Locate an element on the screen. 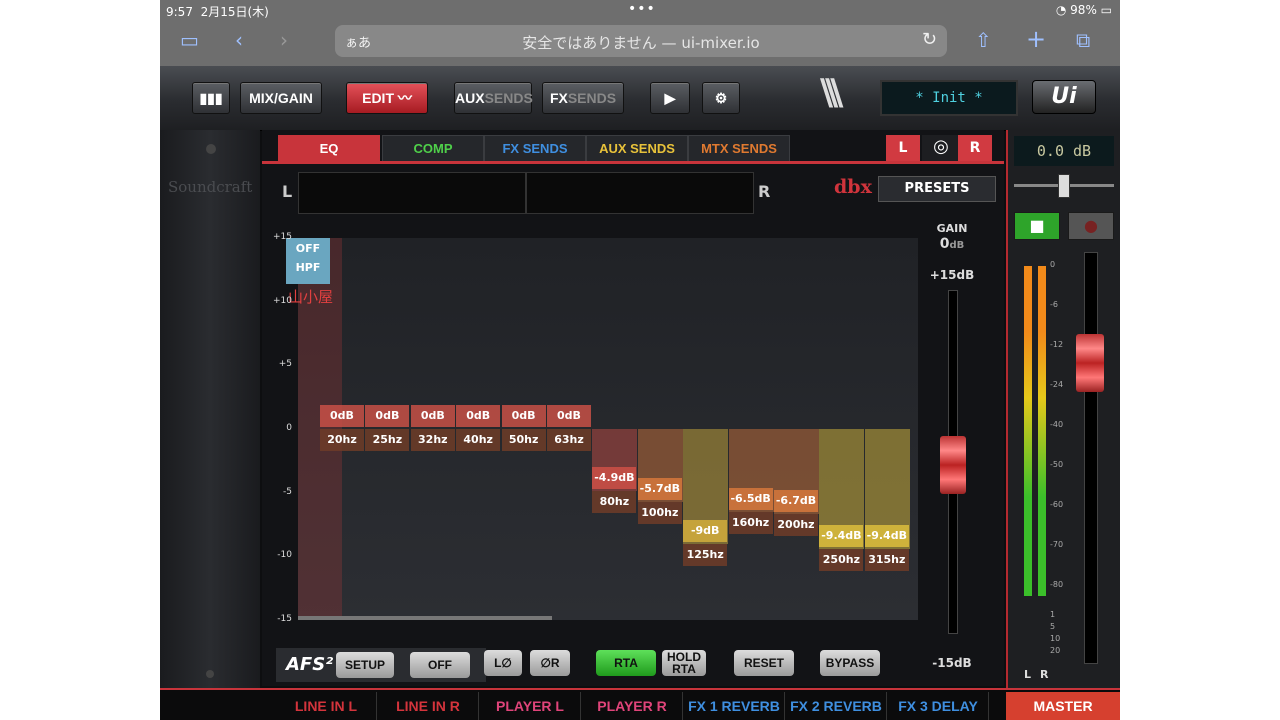  hold-rta-button: HOLD RTA is located at coordinates (684, 663).